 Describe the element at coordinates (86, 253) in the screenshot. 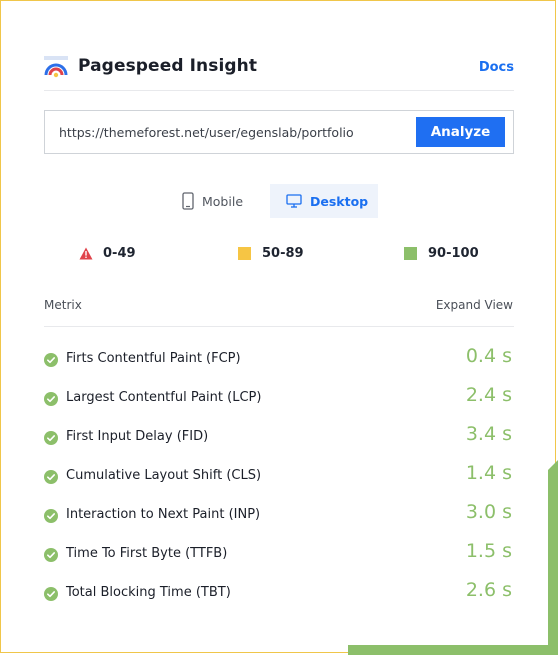

I see `warning-triangle-icon` at that location.